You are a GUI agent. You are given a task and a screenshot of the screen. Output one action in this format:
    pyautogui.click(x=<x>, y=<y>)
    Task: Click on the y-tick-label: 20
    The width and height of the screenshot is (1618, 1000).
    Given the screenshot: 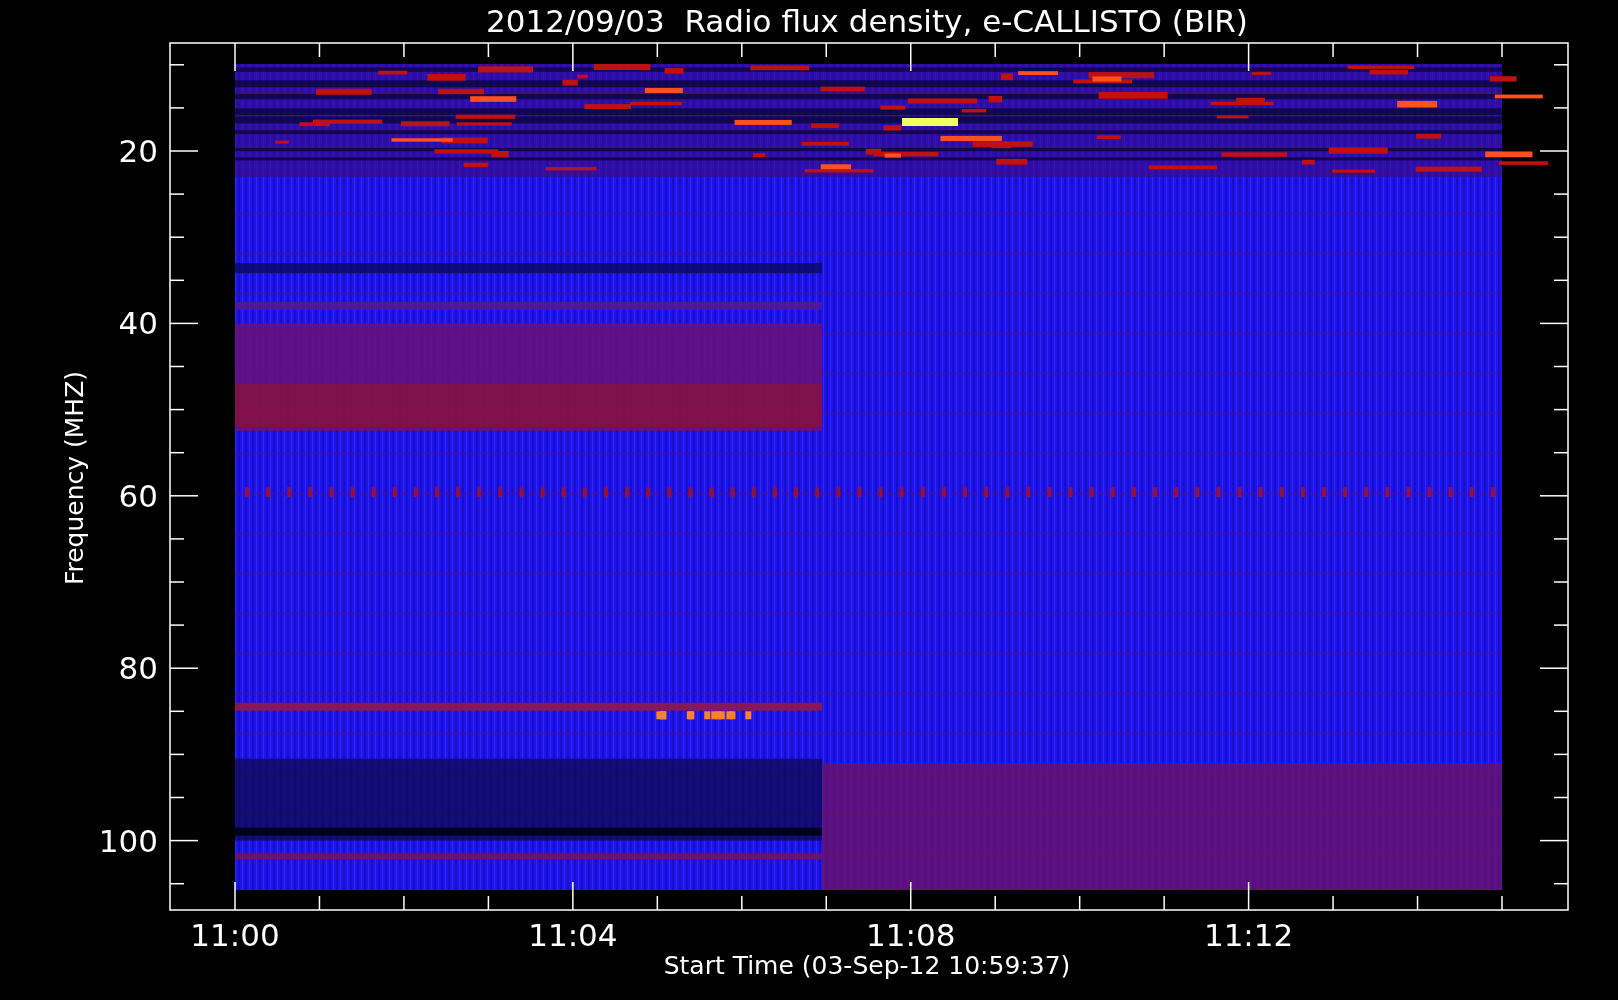 What is the action you would take?
    pyautogui.click(x=138, y=151)
    